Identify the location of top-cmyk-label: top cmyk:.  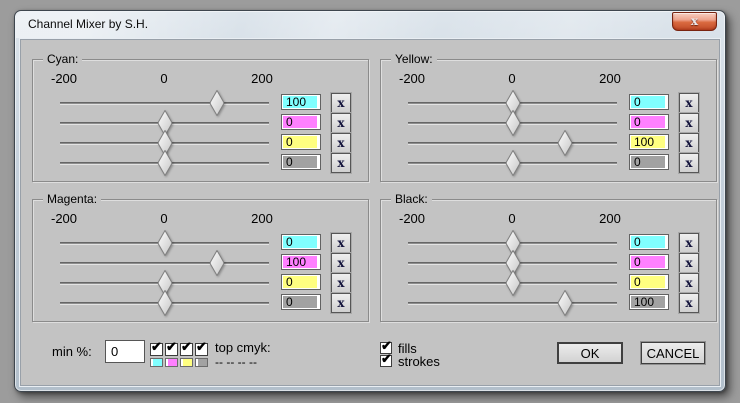
(243, 347).